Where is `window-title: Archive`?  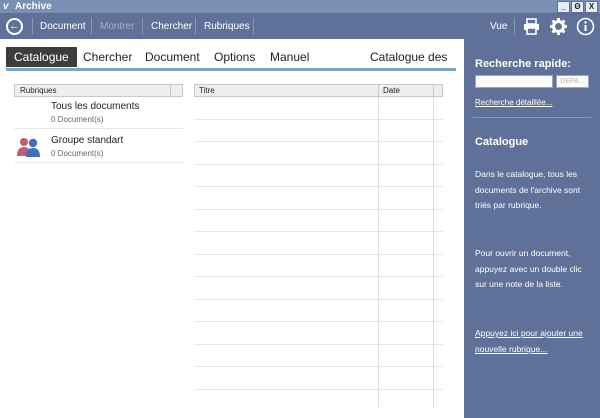 window-title: Archive is located at coordinates (33, 6).